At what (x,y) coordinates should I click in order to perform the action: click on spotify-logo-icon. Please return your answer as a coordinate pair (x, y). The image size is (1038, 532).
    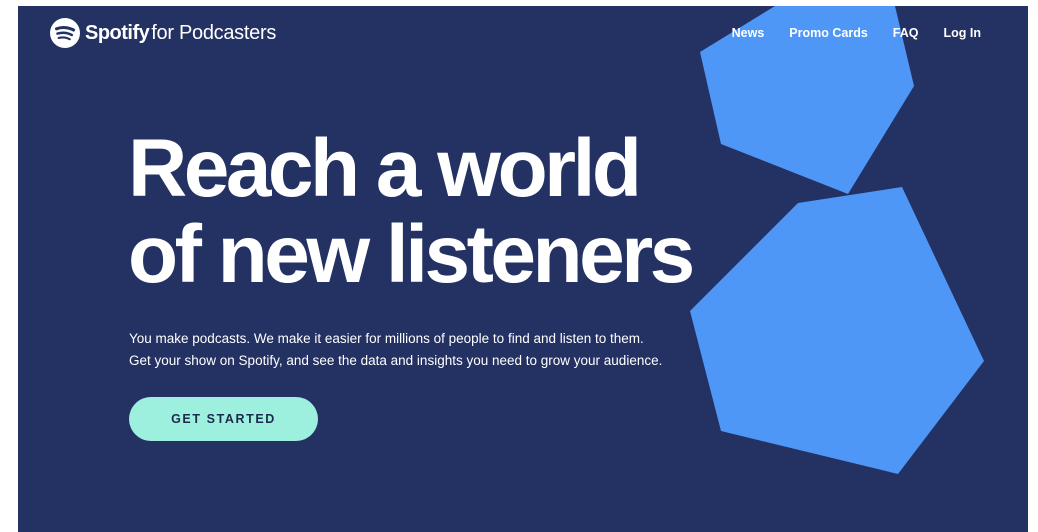
    Looking at the image, I should click on (65, 33).